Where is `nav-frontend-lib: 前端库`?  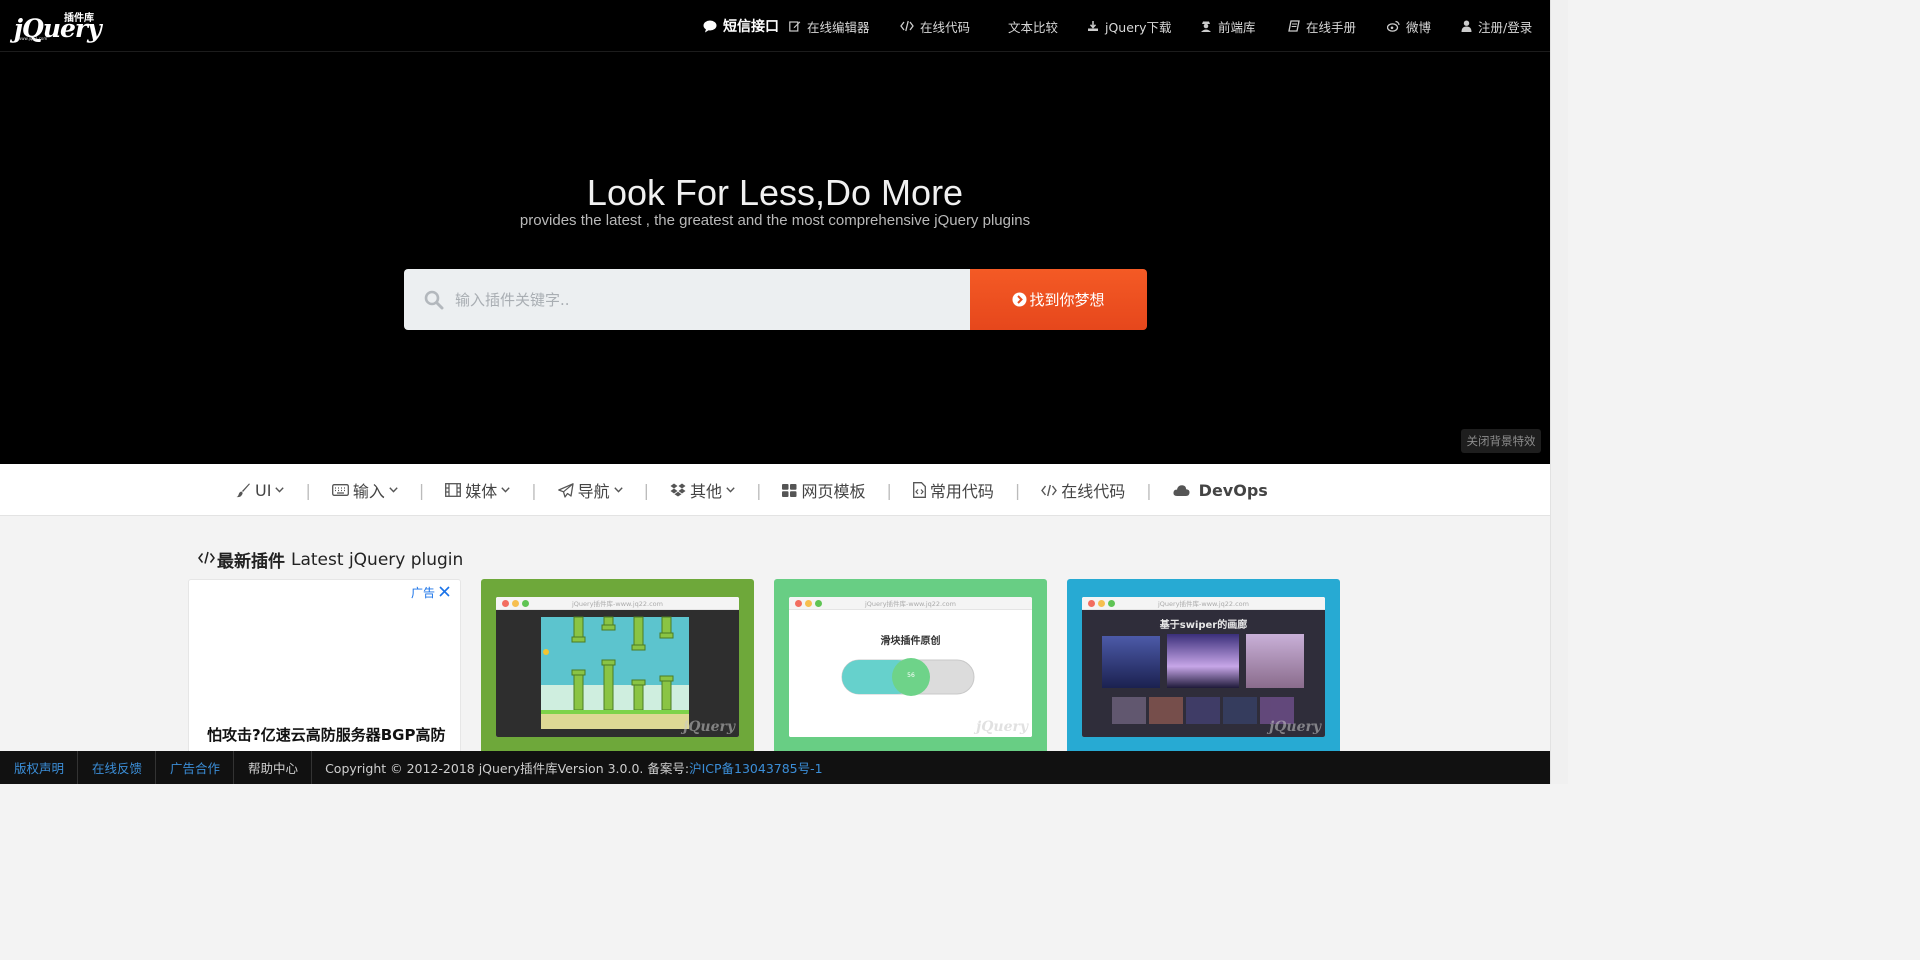
nav-frontend-lib: 前端库 is located at coordinates (1244, 26).